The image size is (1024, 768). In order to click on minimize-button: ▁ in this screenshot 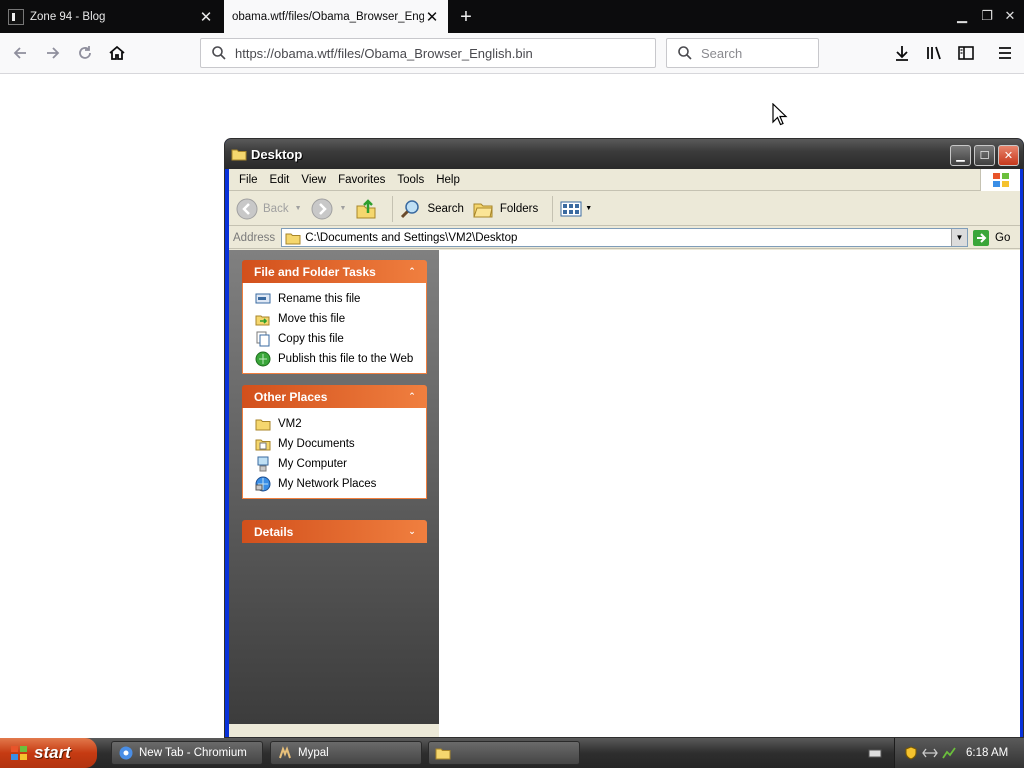, I will do `click(960, 155)`.